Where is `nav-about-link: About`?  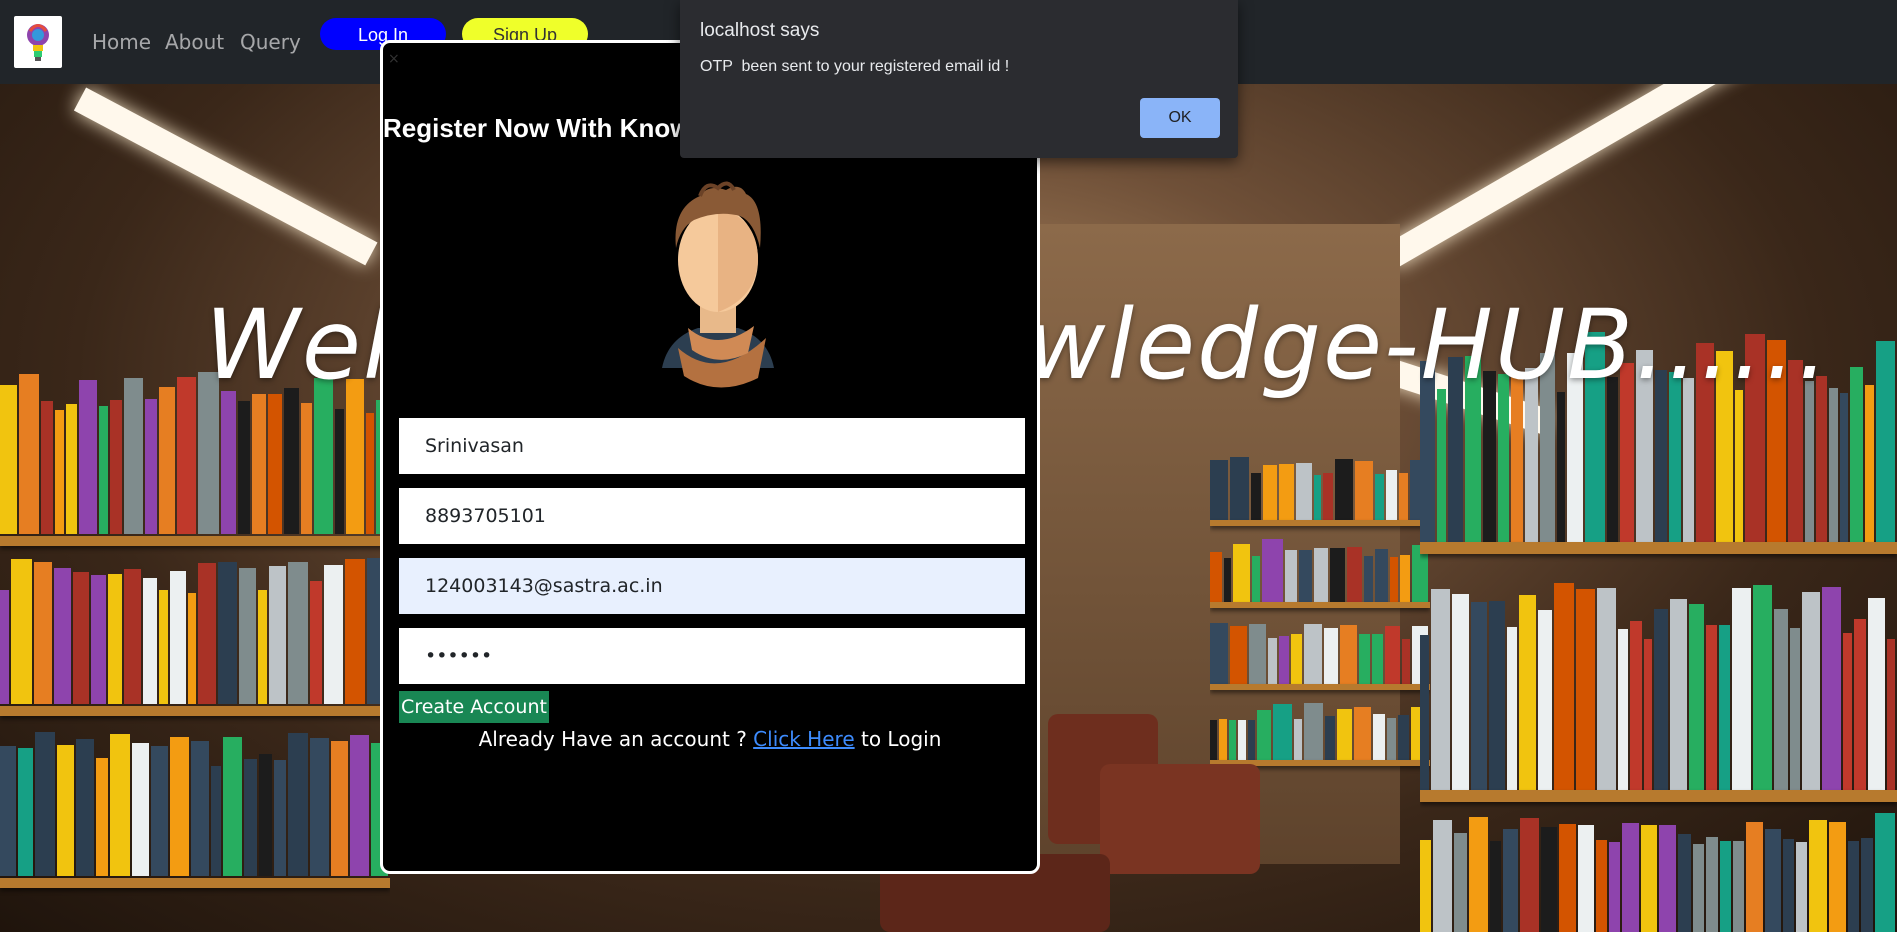
nav-about-link: About is located at coordinates (194, 42).